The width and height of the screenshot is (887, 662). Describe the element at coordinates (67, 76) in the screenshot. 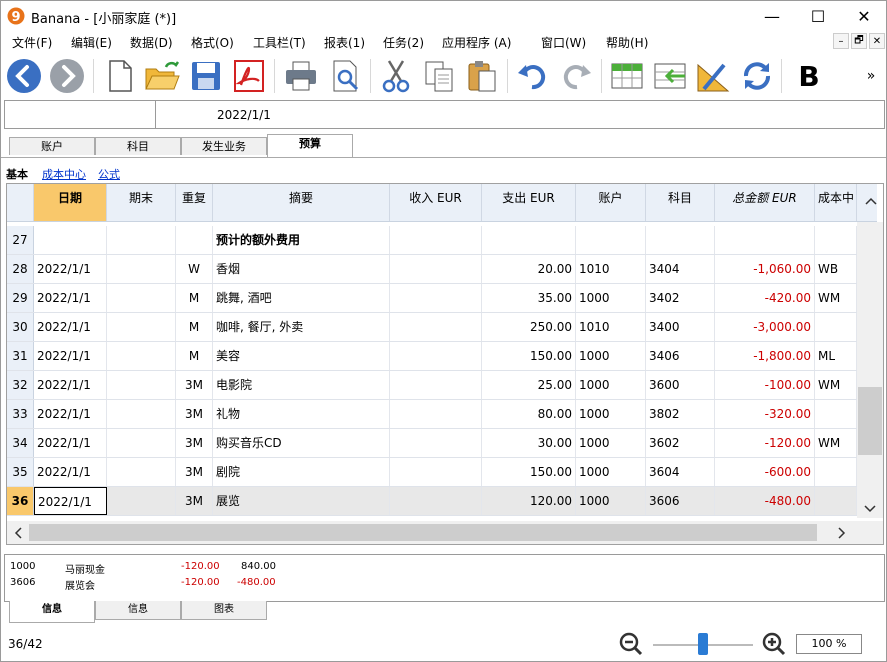

I see `forward-button` at that location.